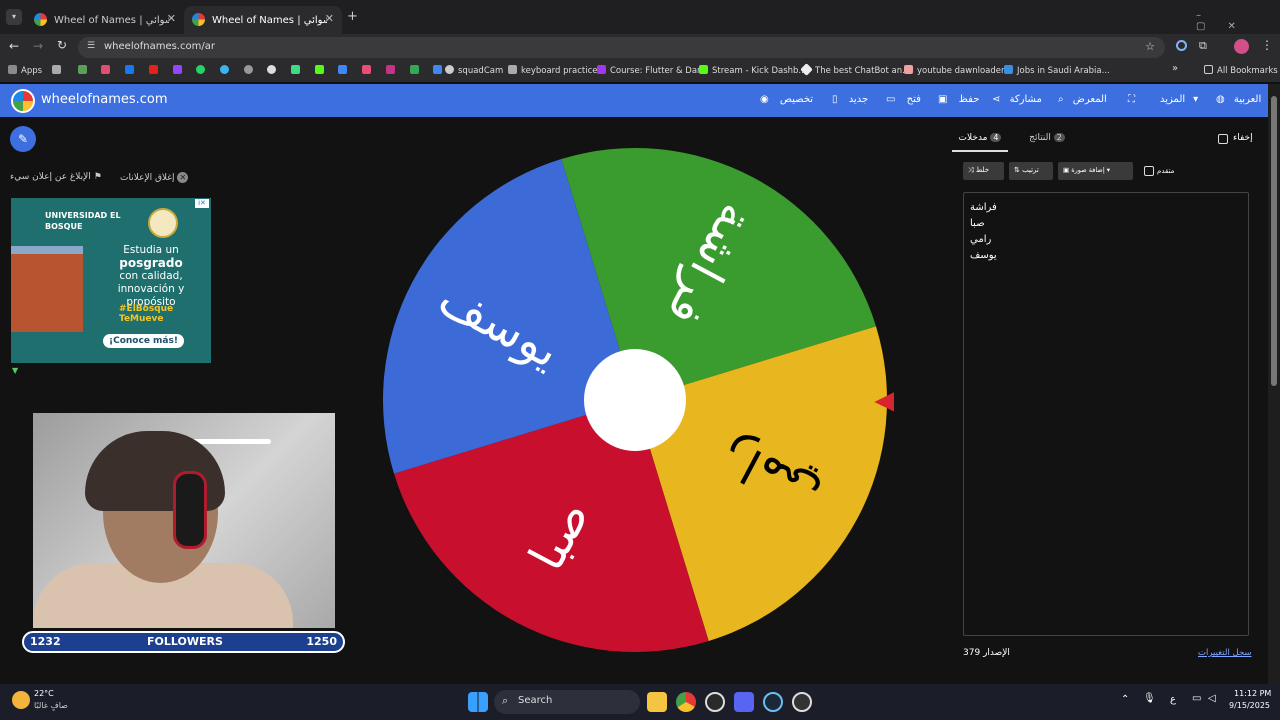  Describe the element at coordinates (15, 370) in the screenshot. I see `ad-choices-icon: ▼` at that location.